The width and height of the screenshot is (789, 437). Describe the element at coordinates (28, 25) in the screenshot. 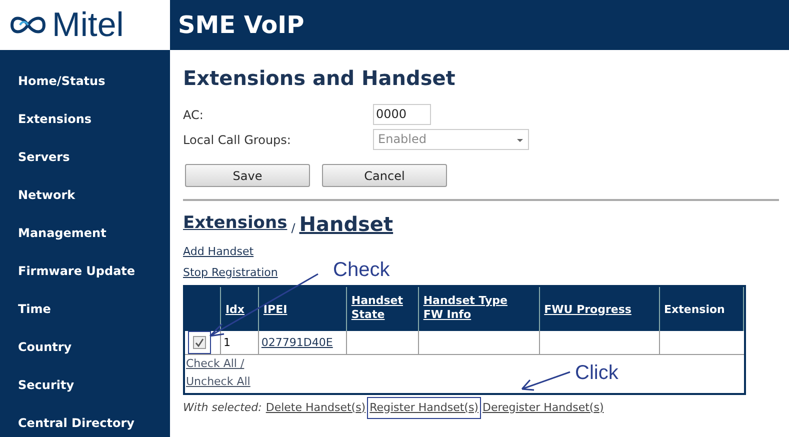

I see `logo-icon` at that location.